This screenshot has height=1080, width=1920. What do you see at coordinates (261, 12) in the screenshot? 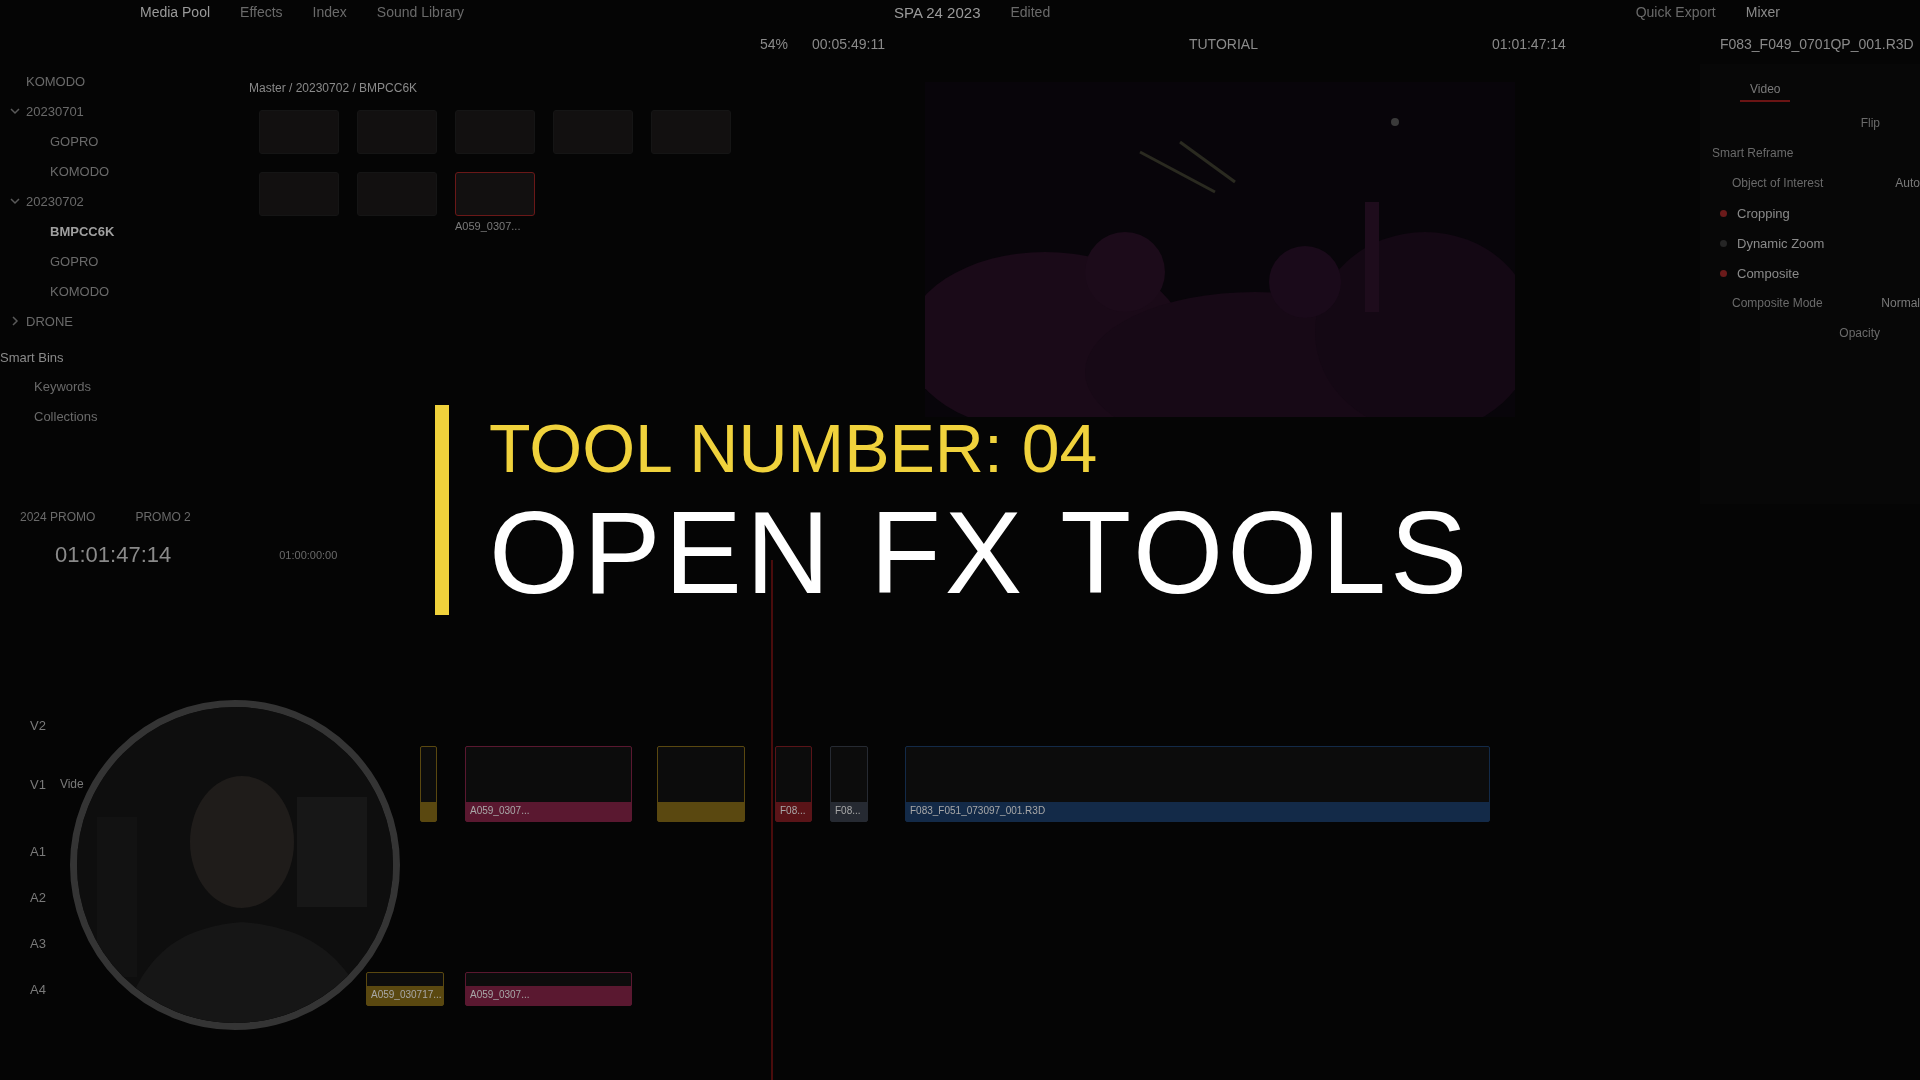
I see `menu-tab: Effects` at bounding box center [261, 12].